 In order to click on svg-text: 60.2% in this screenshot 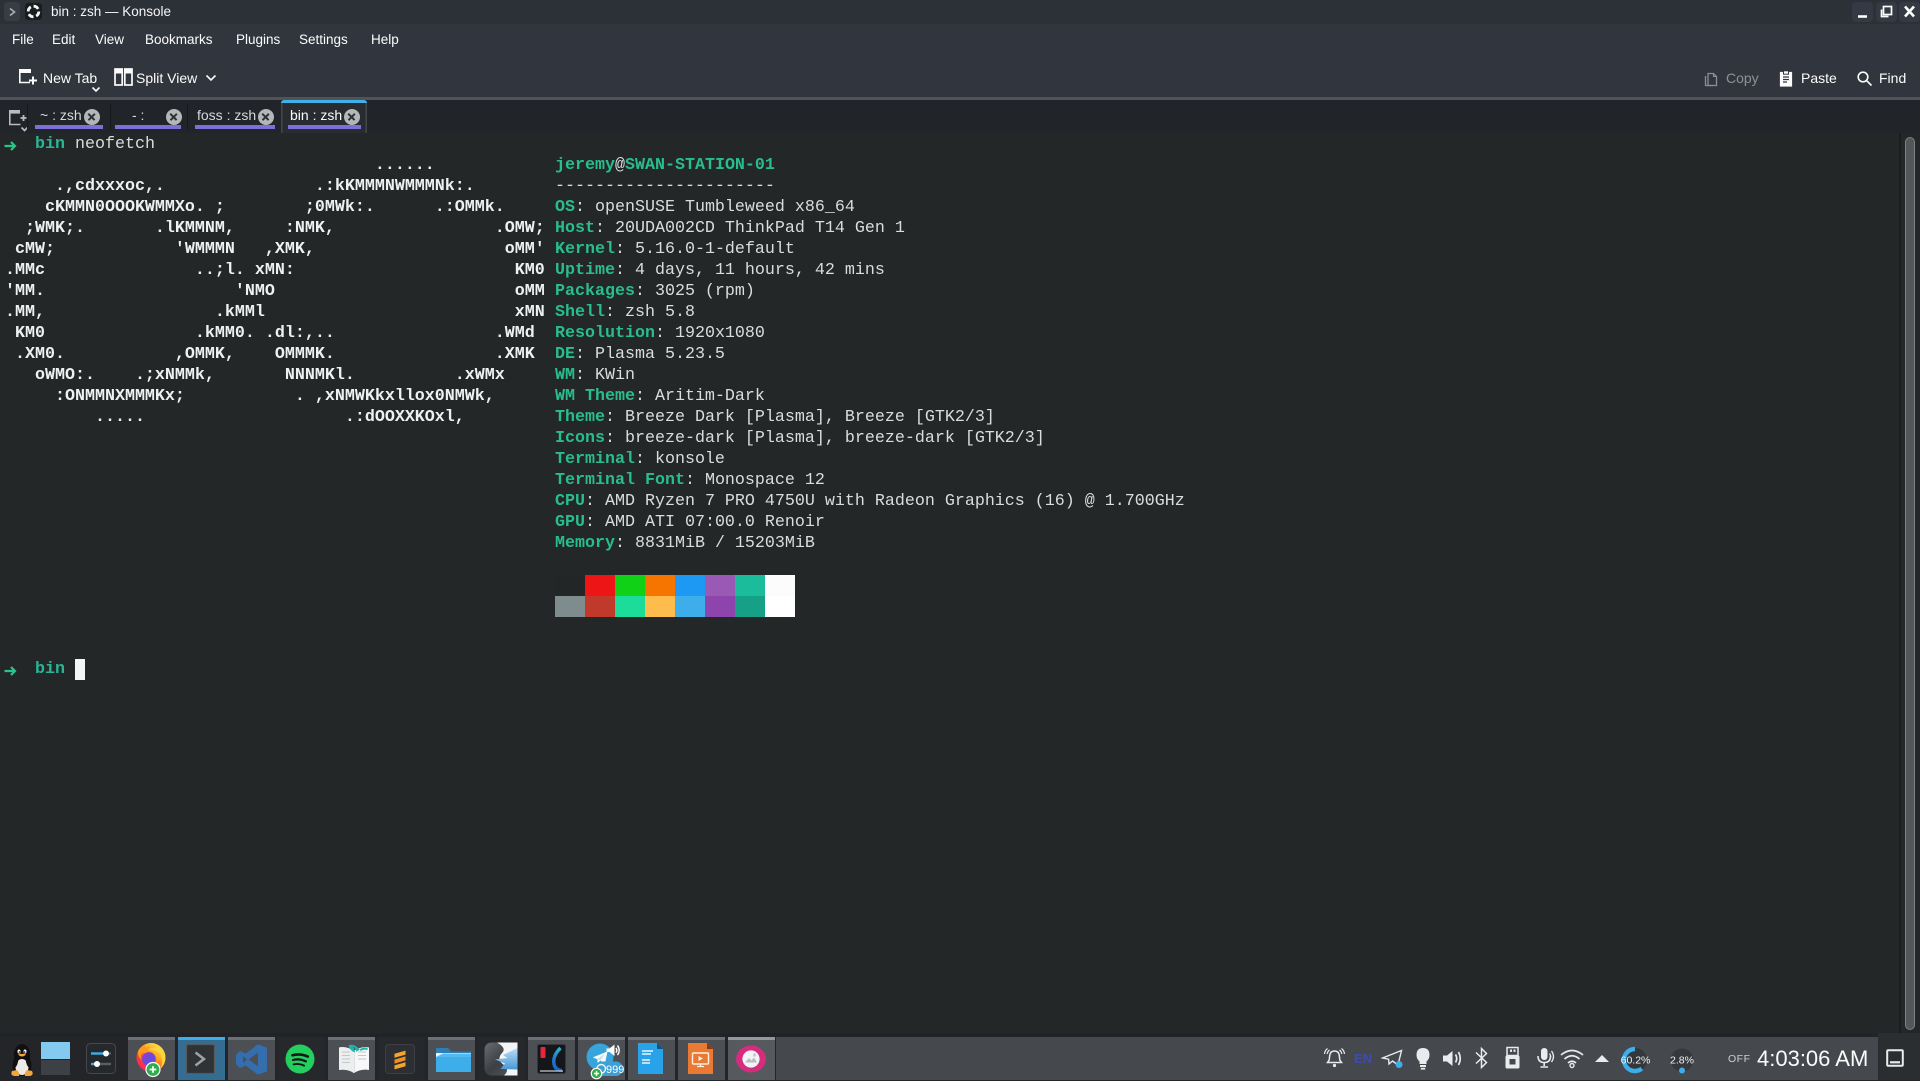, I will do `click(1635, 1061)`.